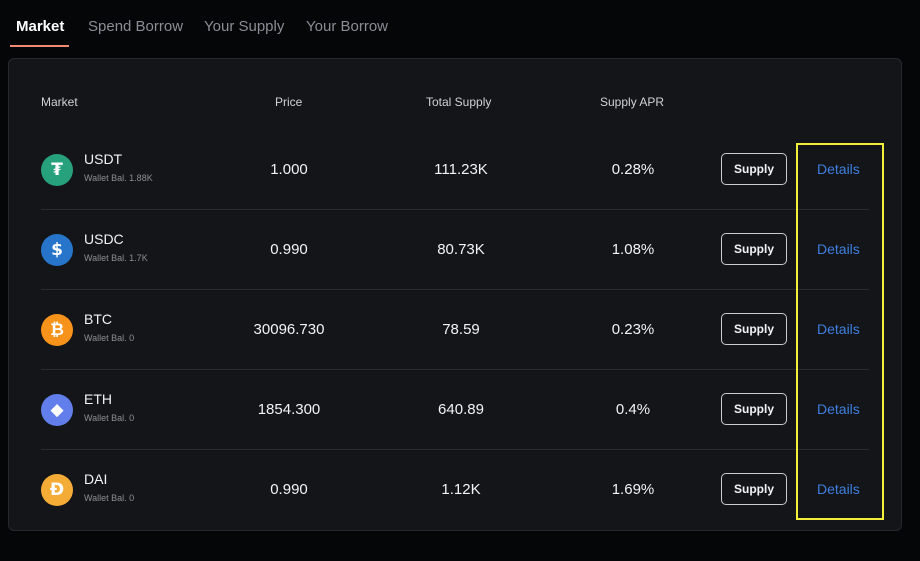  Describe the element at coordinates (104, 239) in the screenshot. I see `asset-symbol: USDC` at that location.